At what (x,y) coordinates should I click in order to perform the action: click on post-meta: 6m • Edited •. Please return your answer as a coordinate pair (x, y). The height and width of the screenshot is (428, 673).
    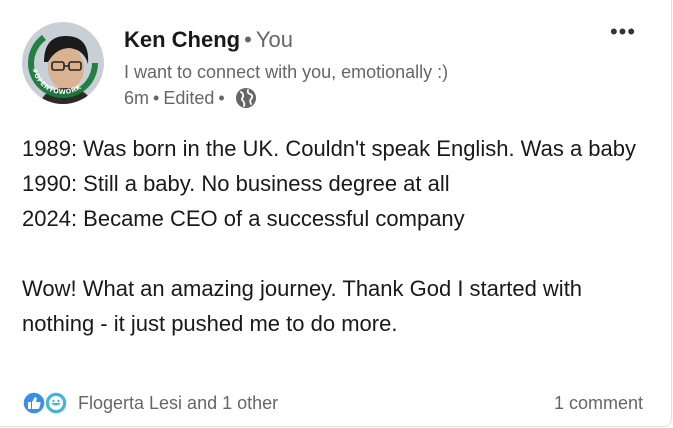
    Looking at the image, I should click on (190, 98).